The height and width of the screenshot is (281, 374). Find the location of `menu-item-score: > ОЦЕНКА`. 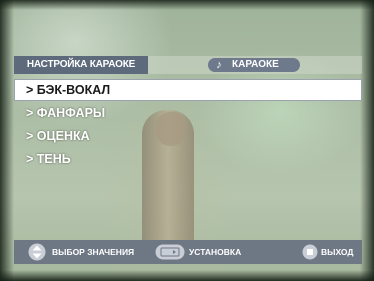

menu-item-score: > ОЦЕНКА is located at coordinates (188, 136).